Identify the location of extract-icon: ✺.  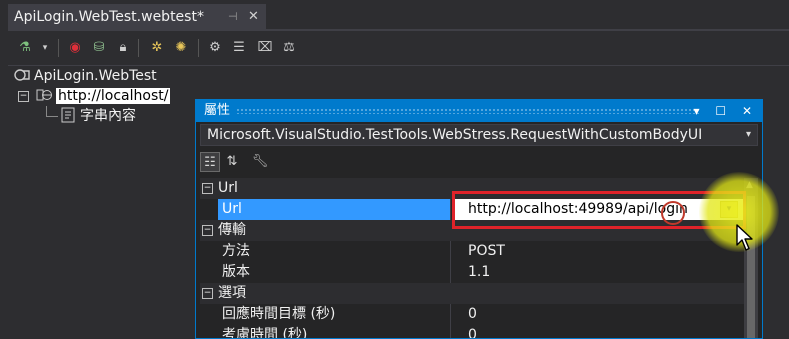
(181, 48).